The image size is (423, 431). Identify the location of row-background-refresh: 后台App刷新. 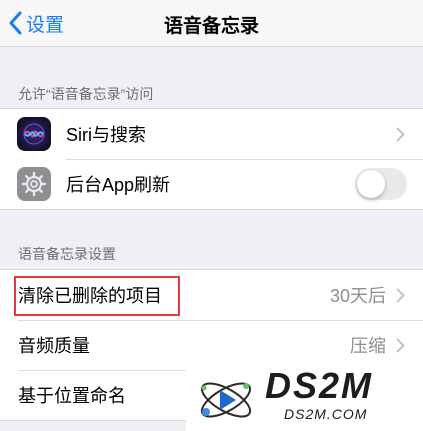
(211, 184).